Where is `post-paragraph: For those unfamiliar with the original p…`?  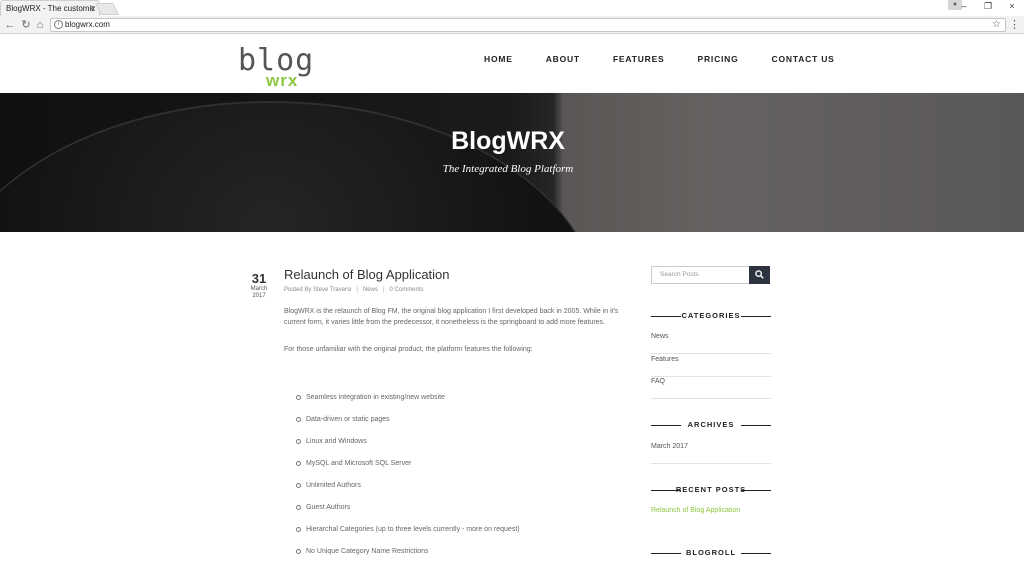 post-paragraph: For those unfamiliar with the original p… is located at coordinates (408, 349).